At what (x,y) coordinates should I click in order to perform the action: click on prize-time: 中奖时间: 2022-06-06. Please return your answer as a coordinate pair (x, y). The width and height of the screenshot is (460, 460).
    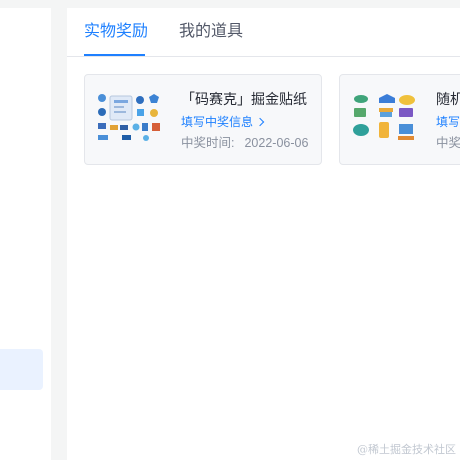
    Looking at the image, I should click on (245, 143).